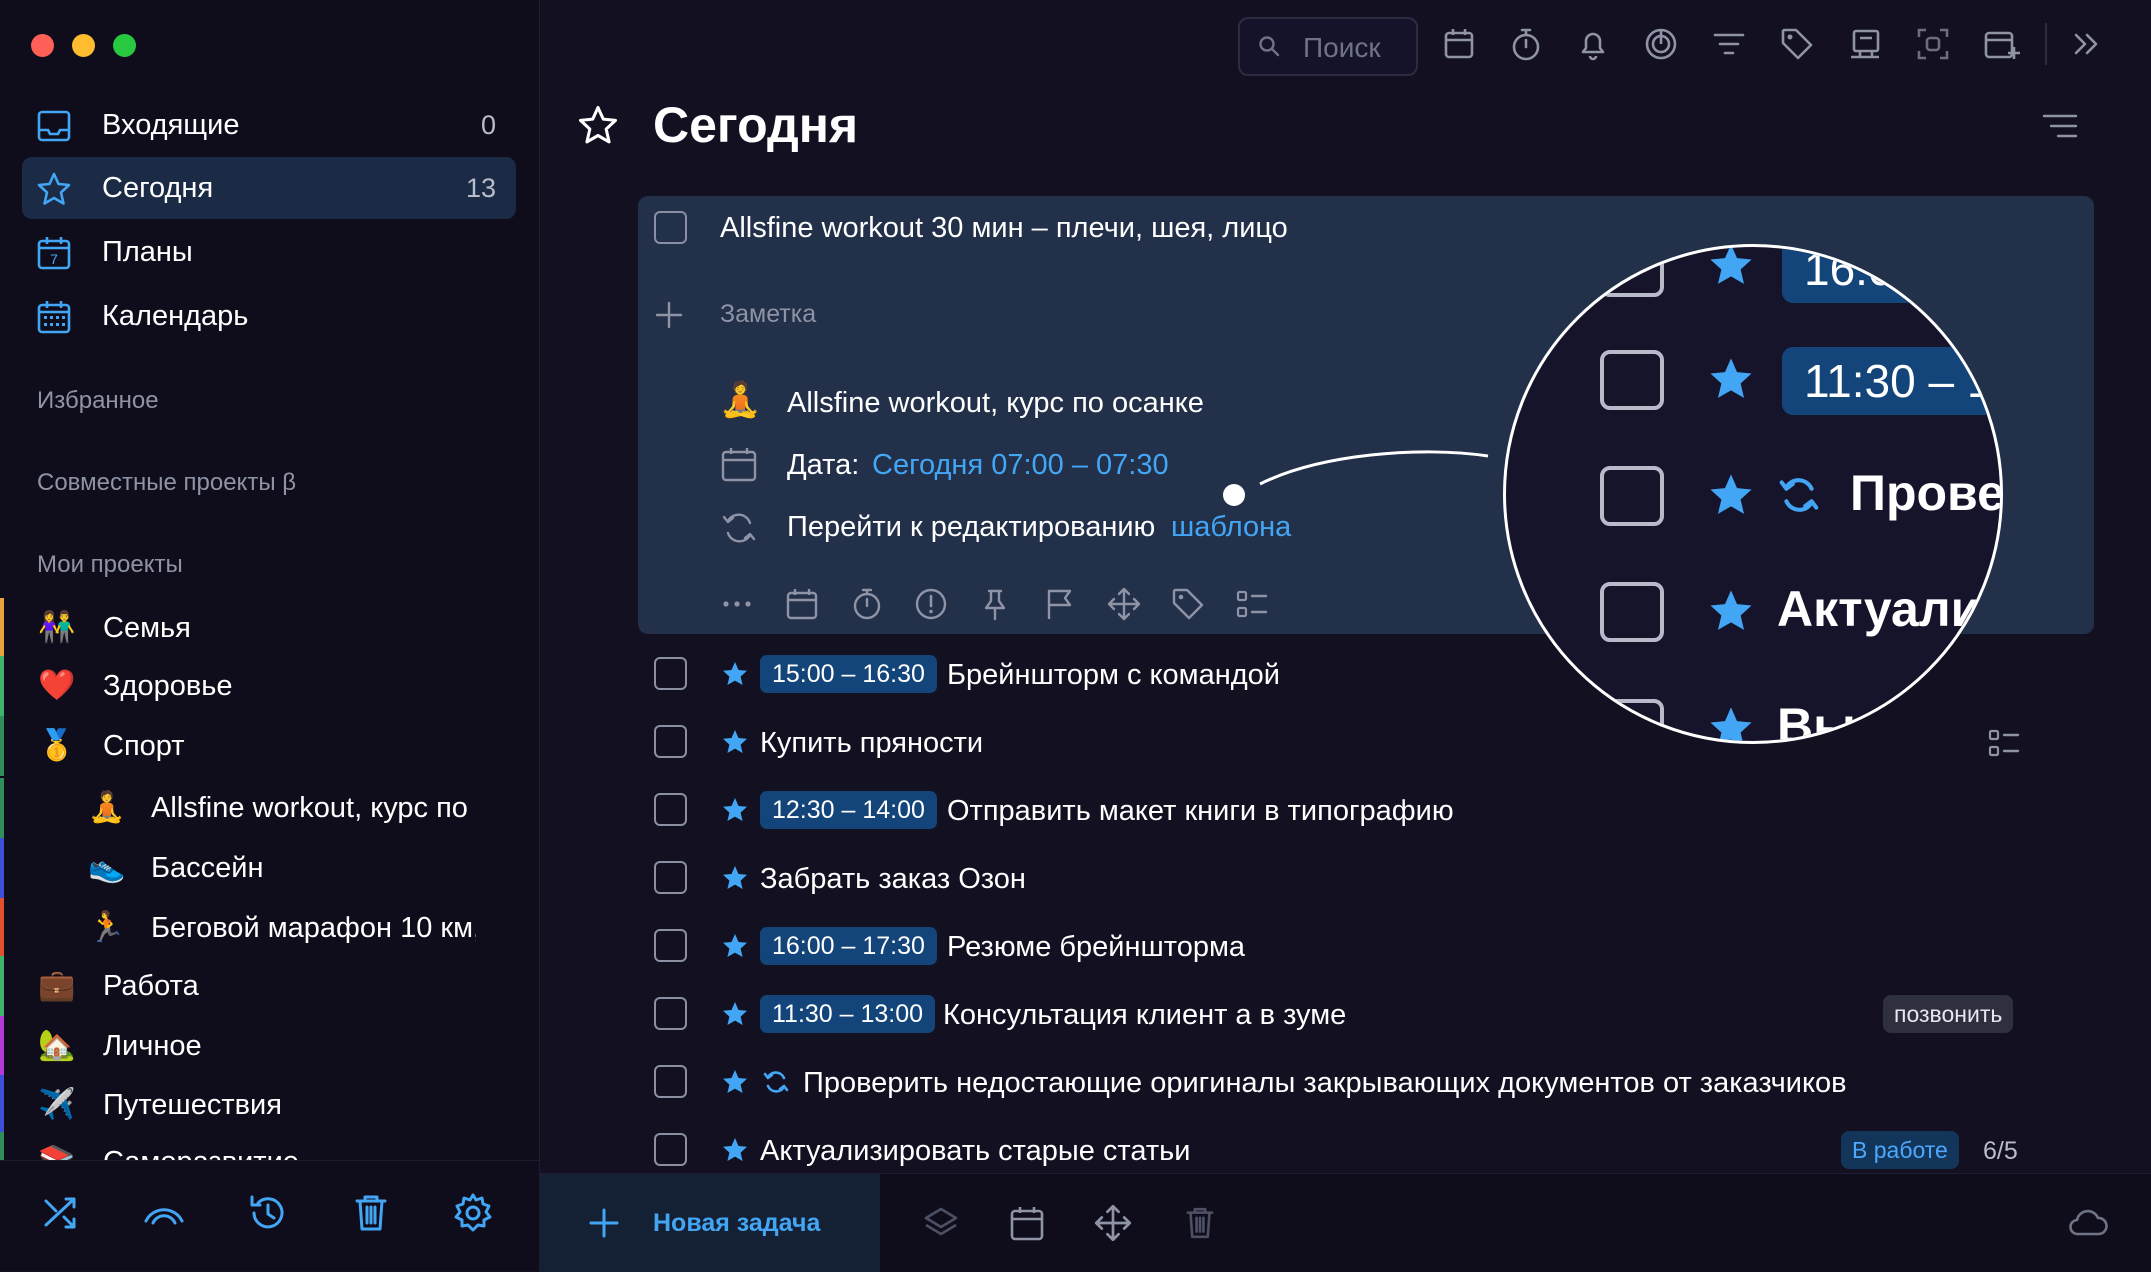  Describe the element at coordinates (1328, 46) in the screenshot. I see `search-input: Поиск` at that location.